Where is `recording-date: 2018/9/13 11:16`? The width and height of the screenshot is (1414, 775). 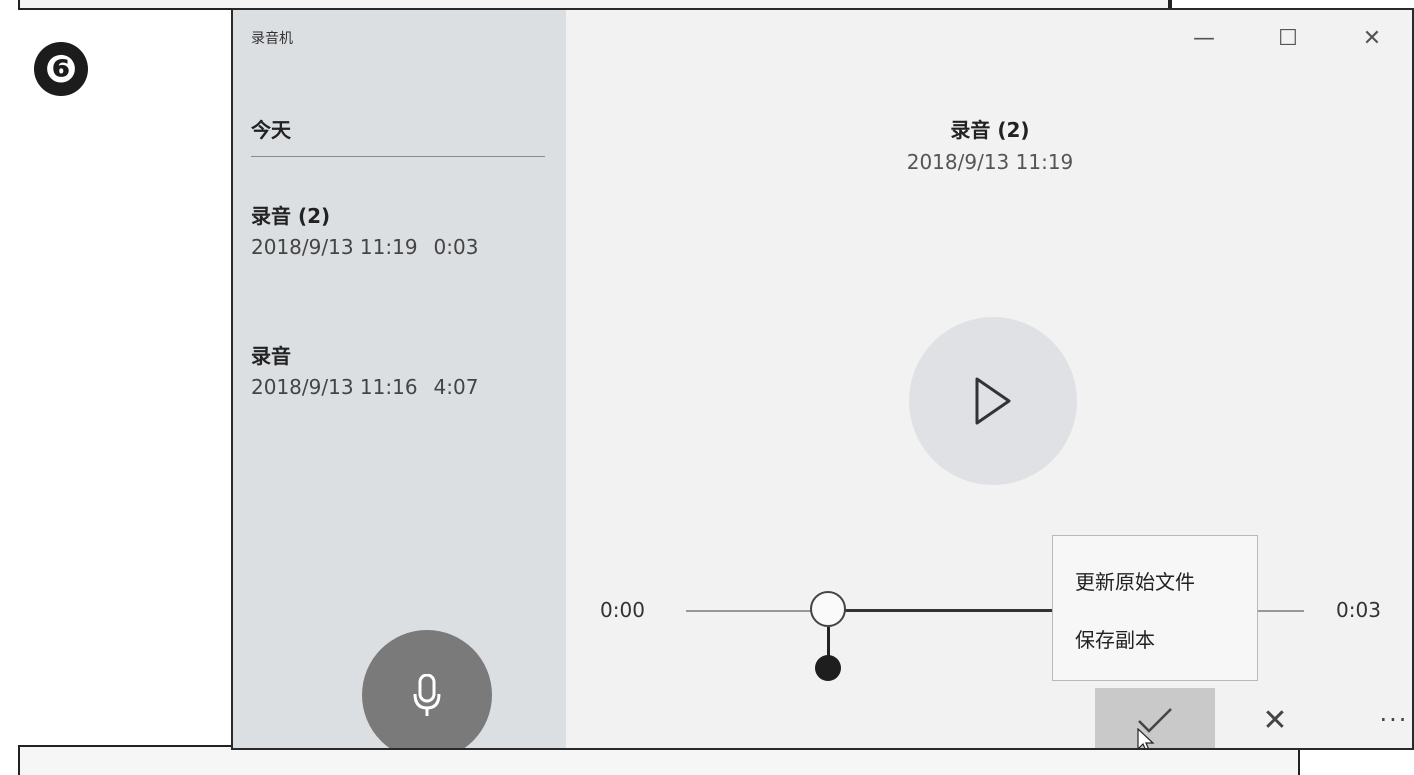
recording-date: 2018/9/13 11:16 is located at coordinates (334, 387).